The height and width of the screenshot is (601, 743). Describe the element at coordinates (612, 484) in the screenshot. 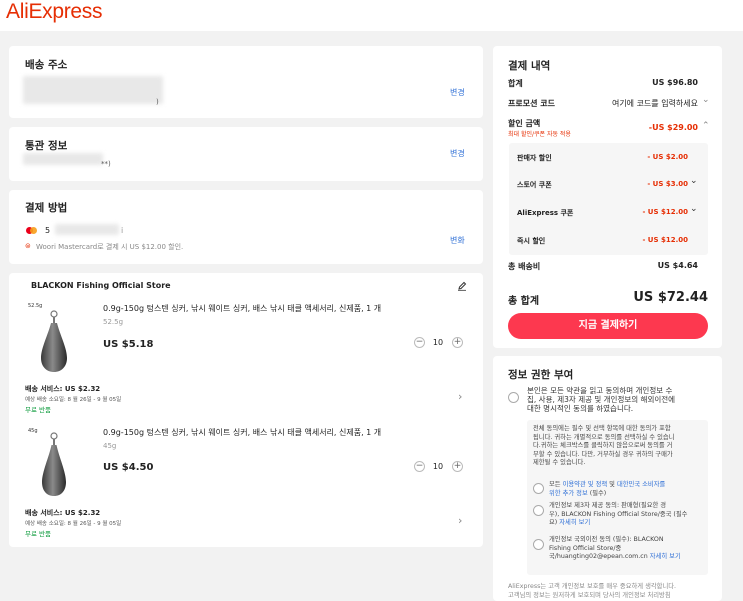

I see `terms-text: 및` at that location.